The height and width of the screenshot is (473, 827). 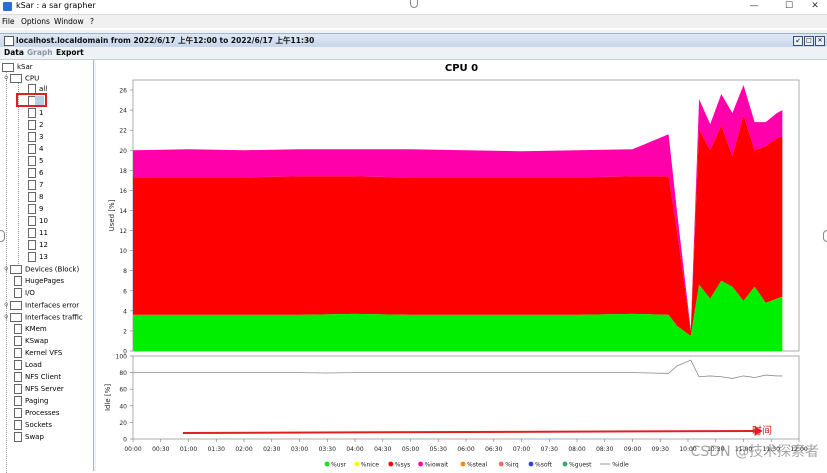 I want to click on legend-label: %irq, so click(x=512, y=465).